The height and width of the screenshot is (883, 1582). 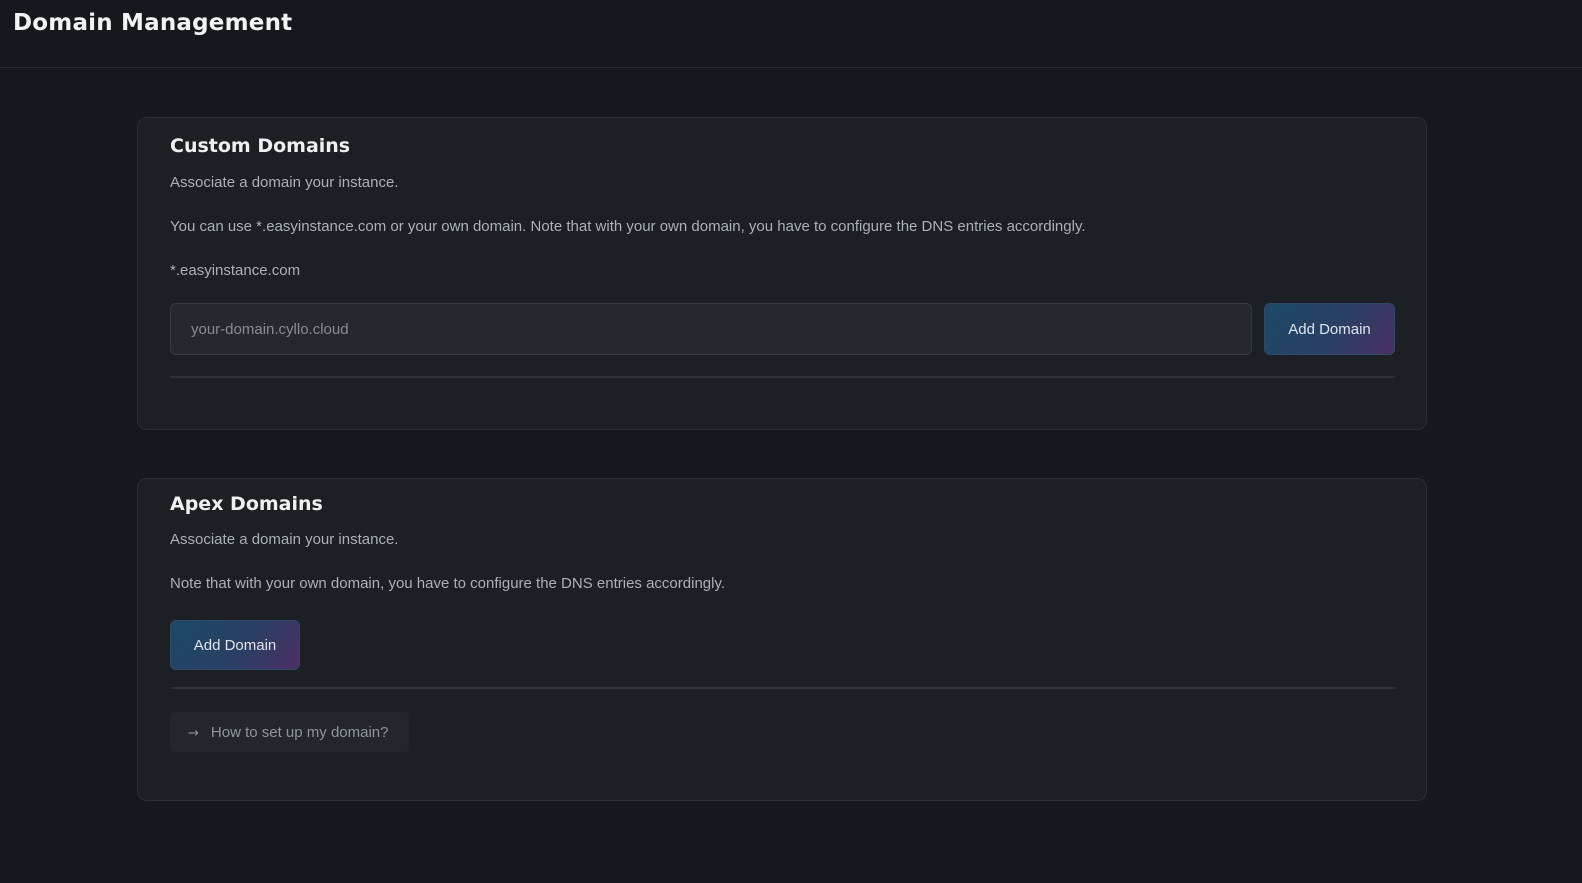 I want to click on setup-domain-help-link: → How to set up my domain?, so click(x=289, y=732).